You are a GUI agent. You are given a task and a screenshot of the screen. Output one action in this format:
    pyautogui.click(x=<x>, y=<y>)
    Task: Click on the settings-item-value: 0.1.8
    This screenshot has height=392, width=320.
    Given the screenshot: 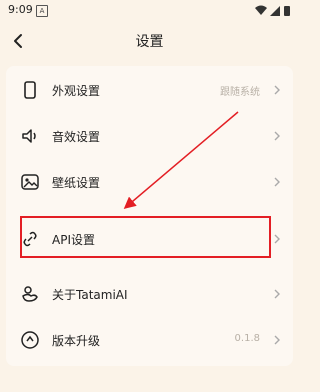 What is the action you would take?
    pyautogui.click(x=247, y=338)
    